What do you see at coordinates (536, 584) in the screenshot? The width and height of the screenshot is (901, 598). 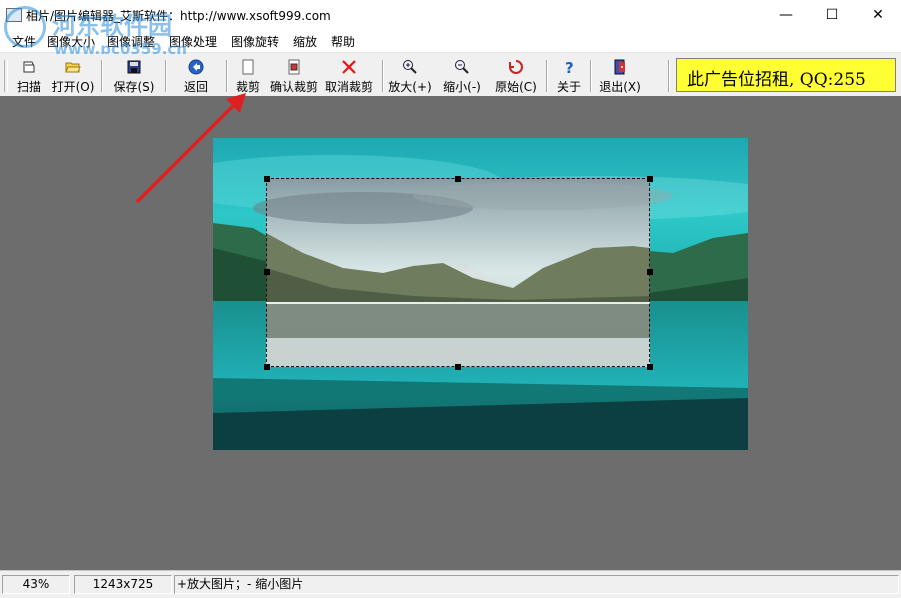 I see `status-hint: +放大图片；- 缩小图片` at bounding box center [536, 584].